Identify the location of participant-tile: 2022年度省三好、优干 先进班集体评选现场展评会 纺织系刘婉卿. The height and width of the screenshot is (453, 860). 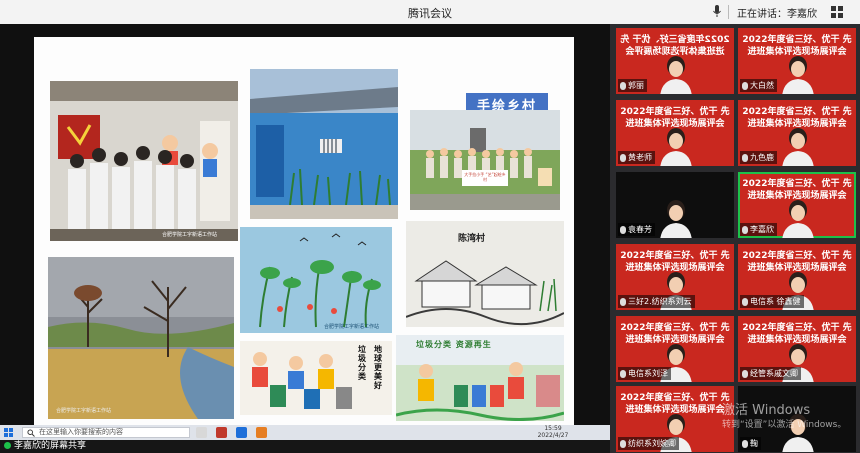
(675, 419).